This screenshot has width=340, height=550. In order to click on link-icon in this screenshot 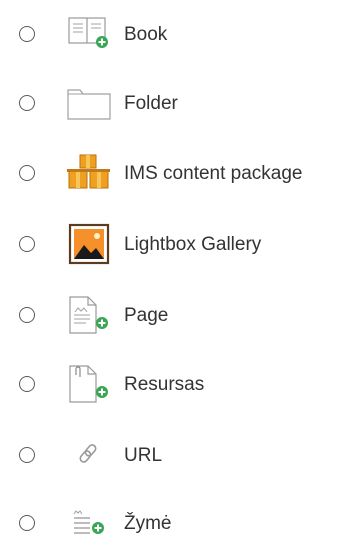, I will do `click(89, 456)`.